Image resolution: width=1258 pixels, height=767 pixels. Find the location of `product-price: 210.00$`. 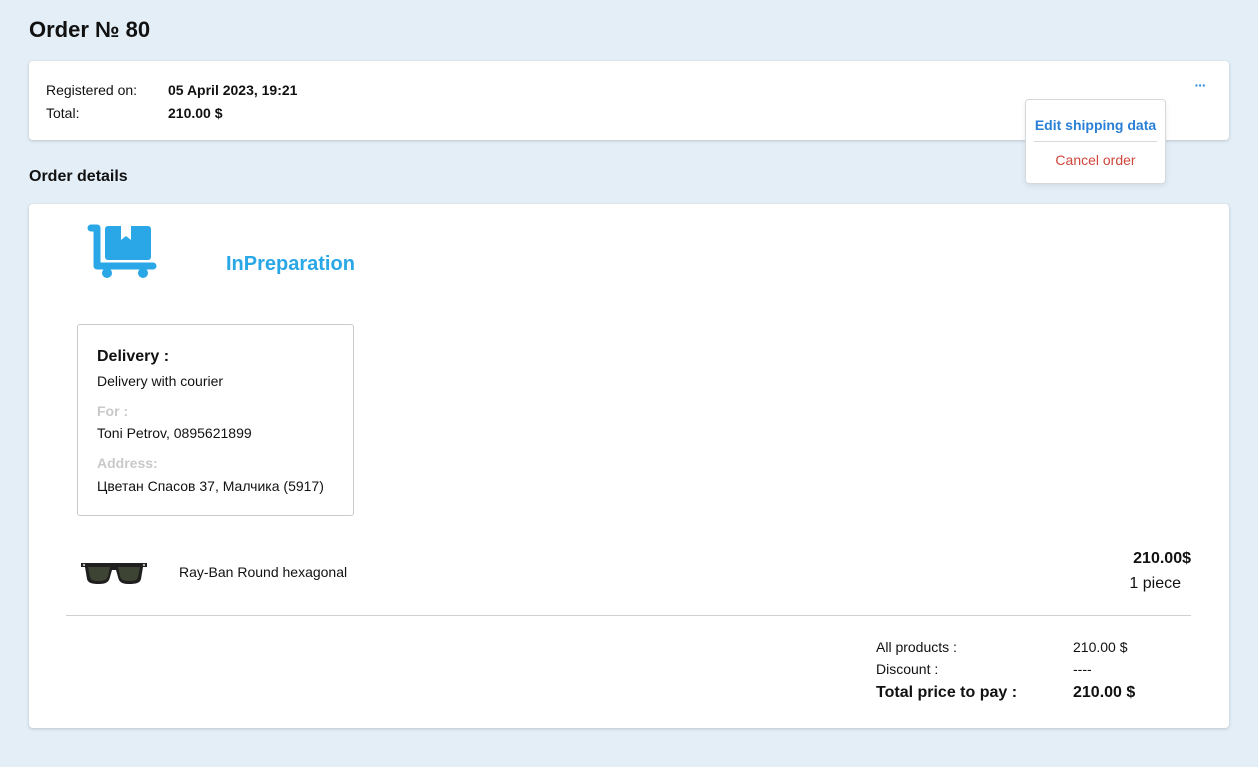

product-price: 210.00$ is located at coordinates (1162, 558).